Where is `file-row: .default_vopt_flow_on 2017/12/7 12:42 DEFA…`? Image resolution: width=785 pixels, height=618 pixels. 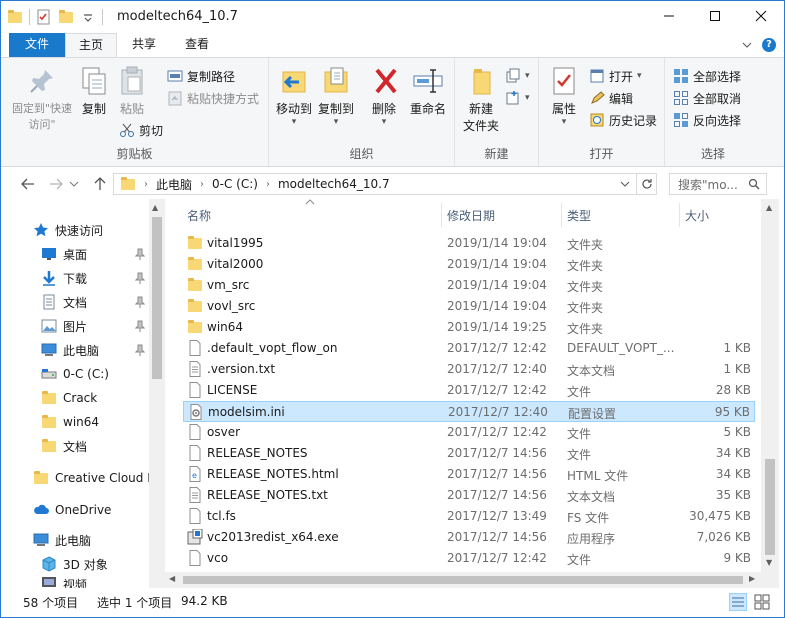 file-row: .default_vopt_flow_on 2017/12/7 12:42 DEFA… is located at coordinates (469, 348).